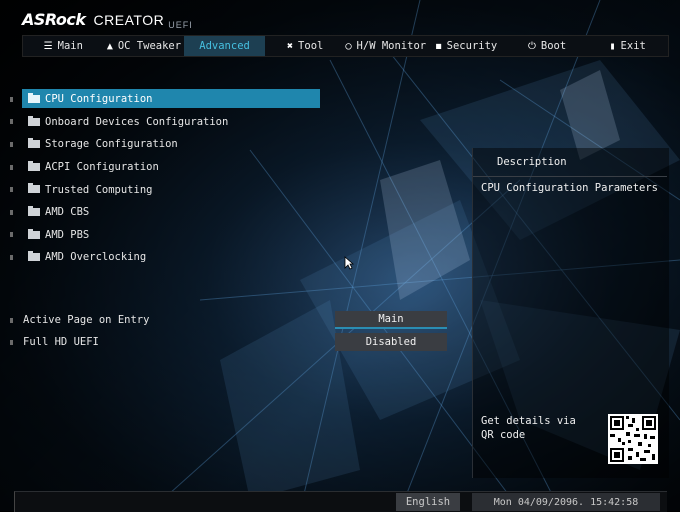 This screenshot has height=512, width=680. What do you see at coordinates (553, 46) in the screenshot?
I see `tab-label: Boot` at bounding box center [553, 46].